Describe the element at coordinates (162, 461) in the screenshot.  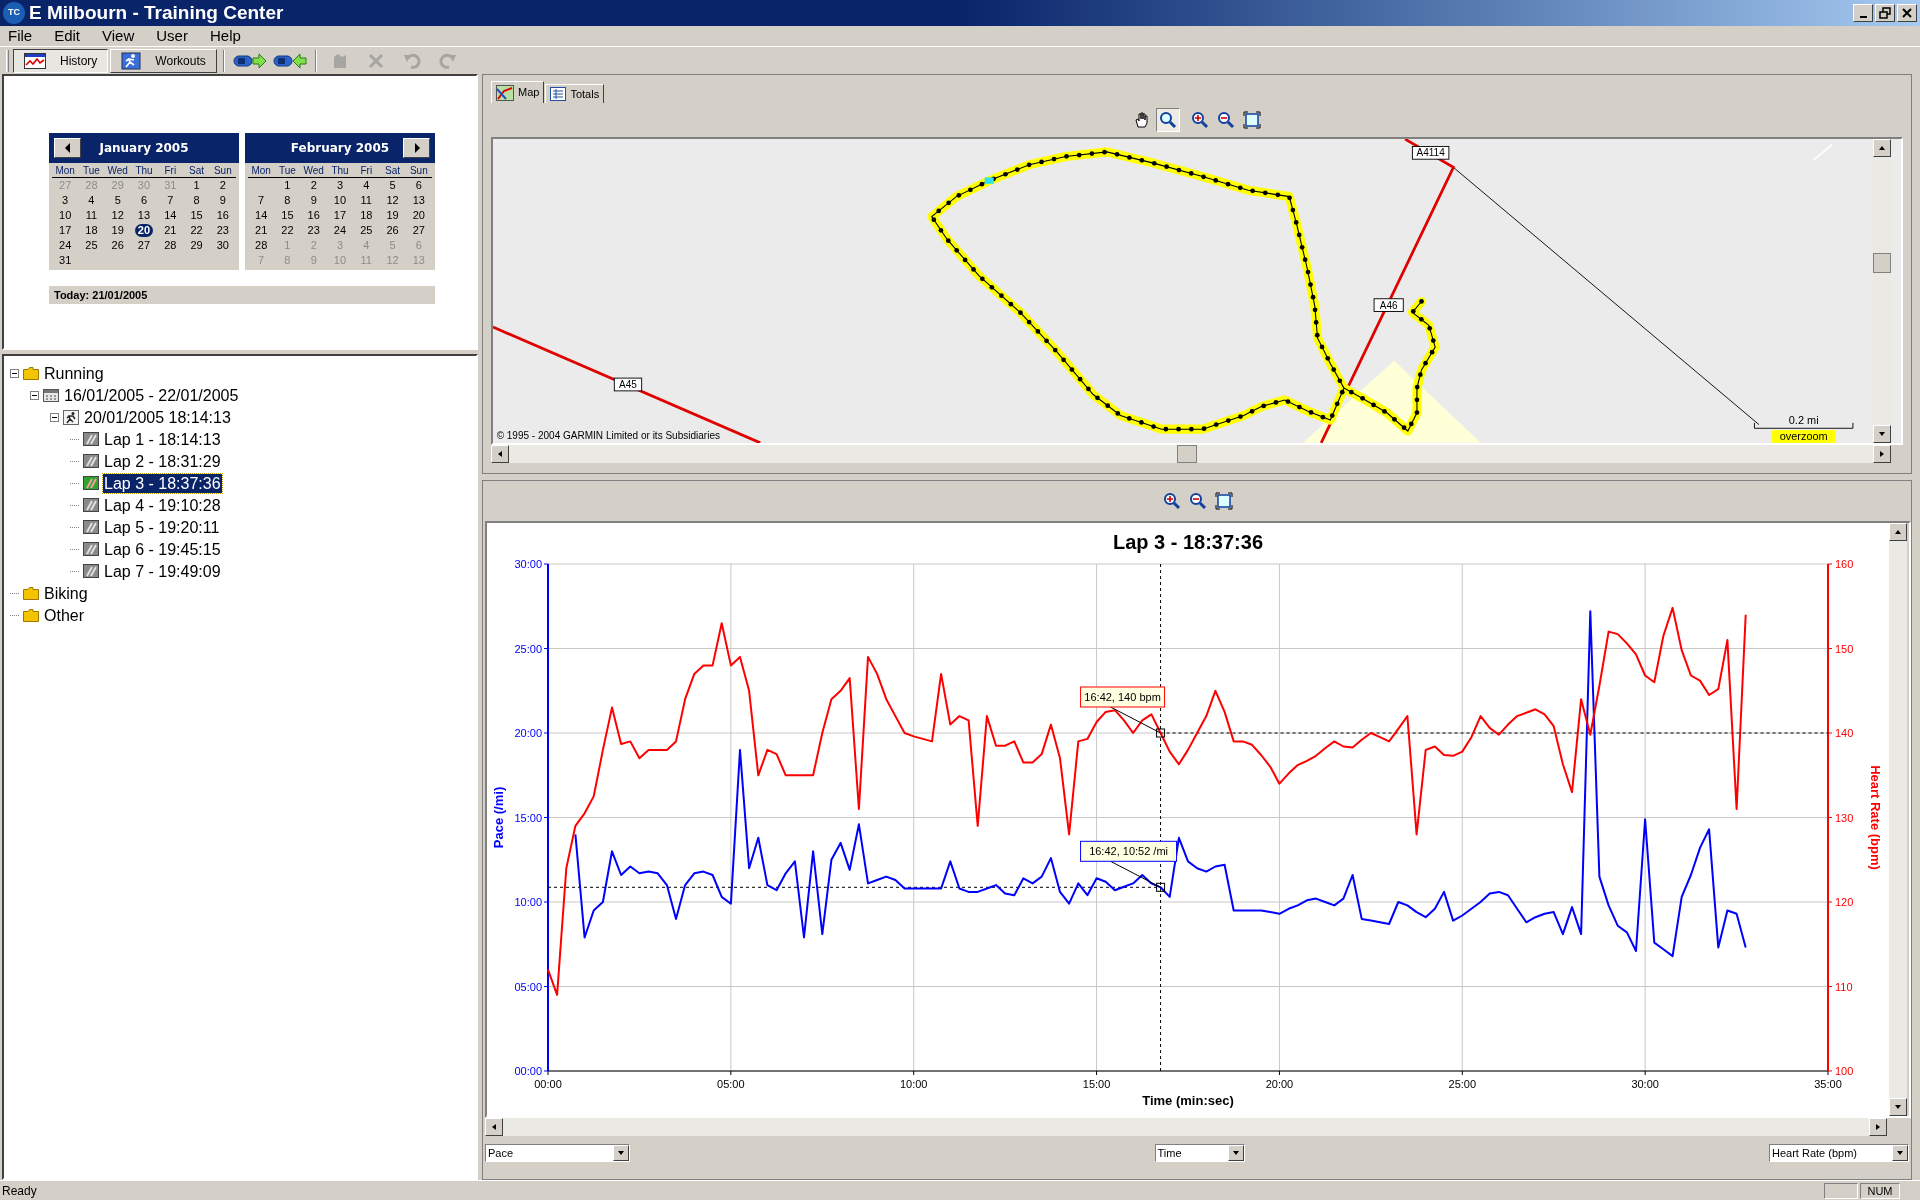
I see `tree-item: Lap 2 - 18:31:29` at that location.